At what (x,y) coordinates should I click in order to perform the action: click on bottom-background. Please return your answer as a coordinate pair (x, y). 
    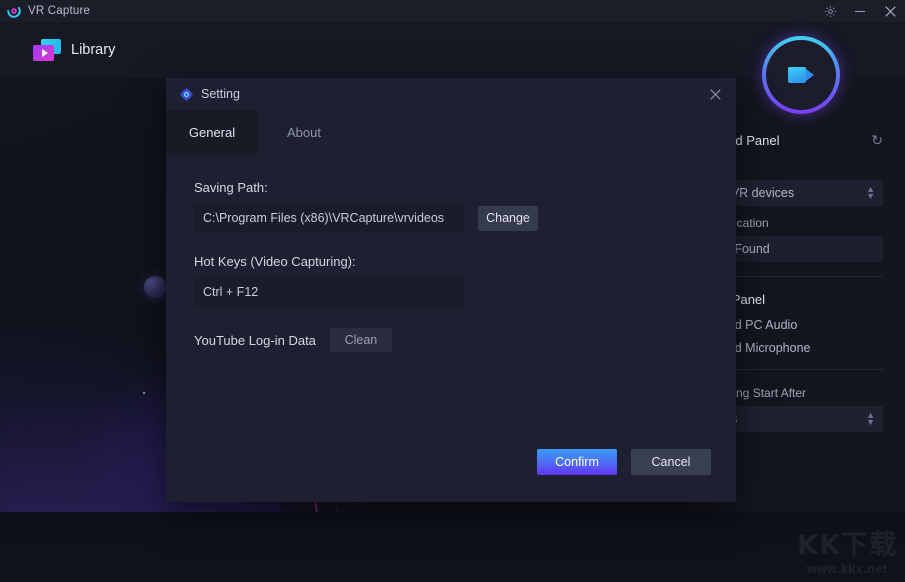
    Looking at the image, I should click on (452, 547).